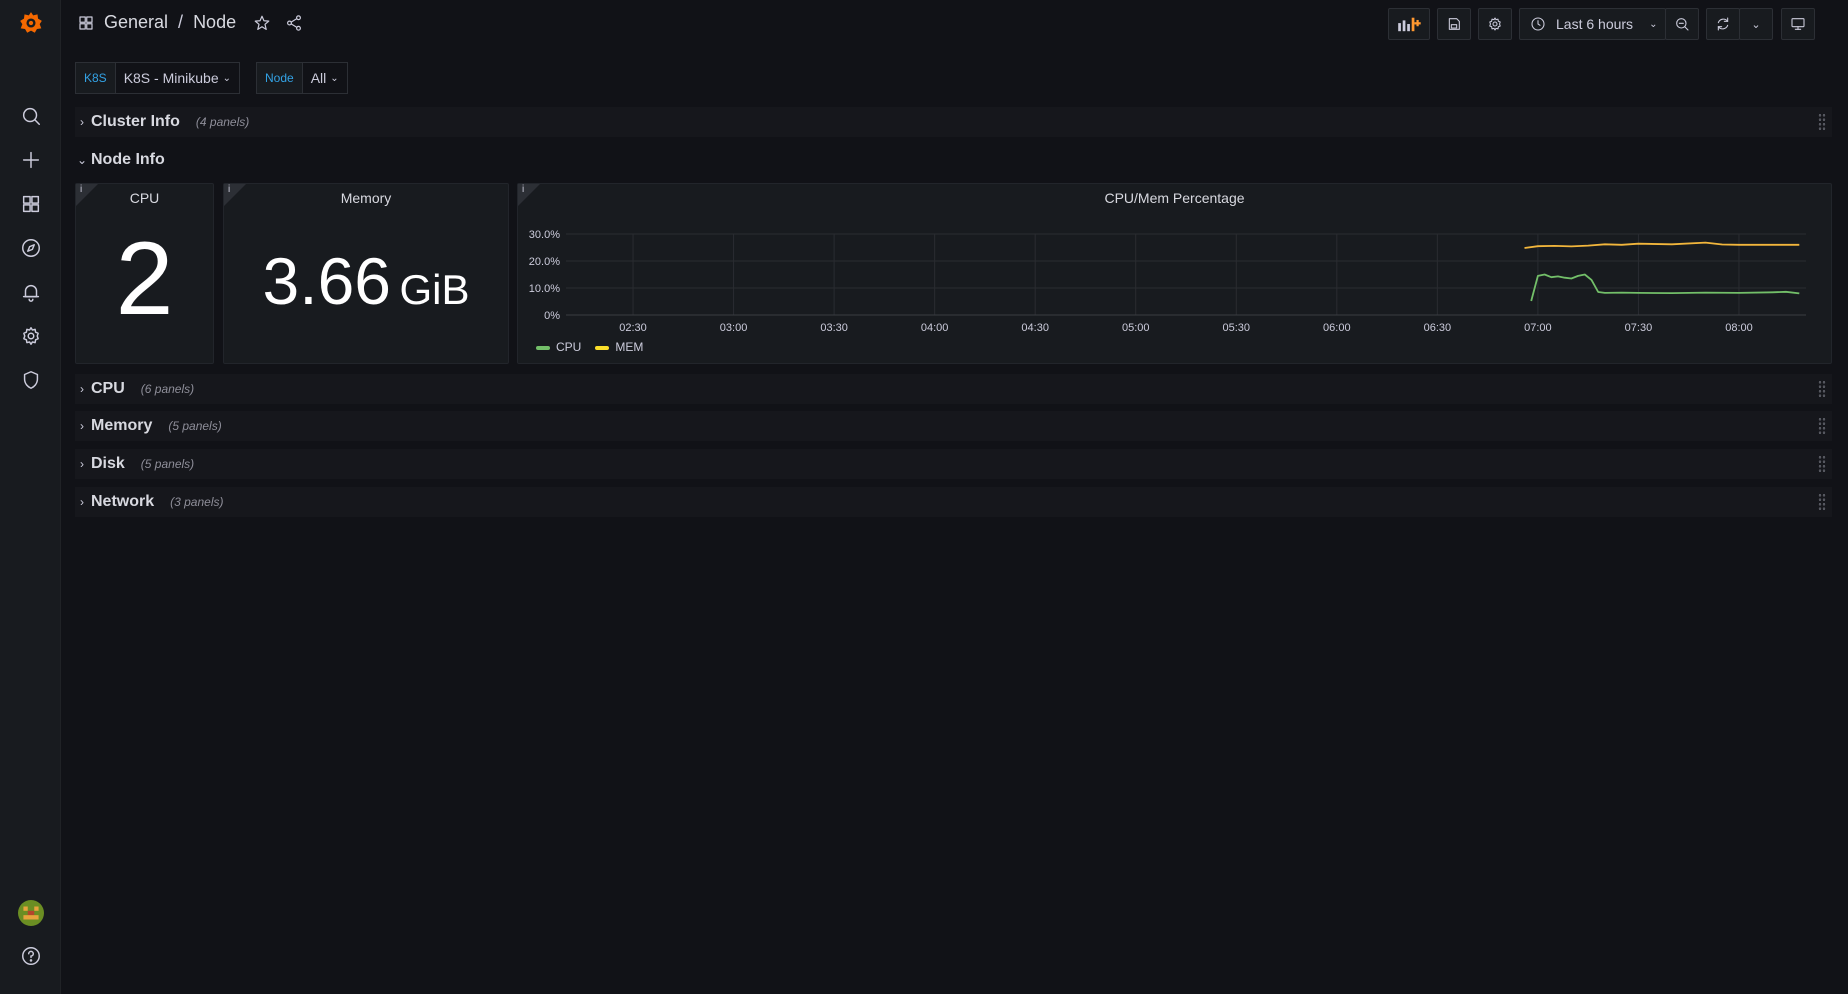 The image size is (1848, 994). I want to click on alert-bell-icon, so click(31, 292).